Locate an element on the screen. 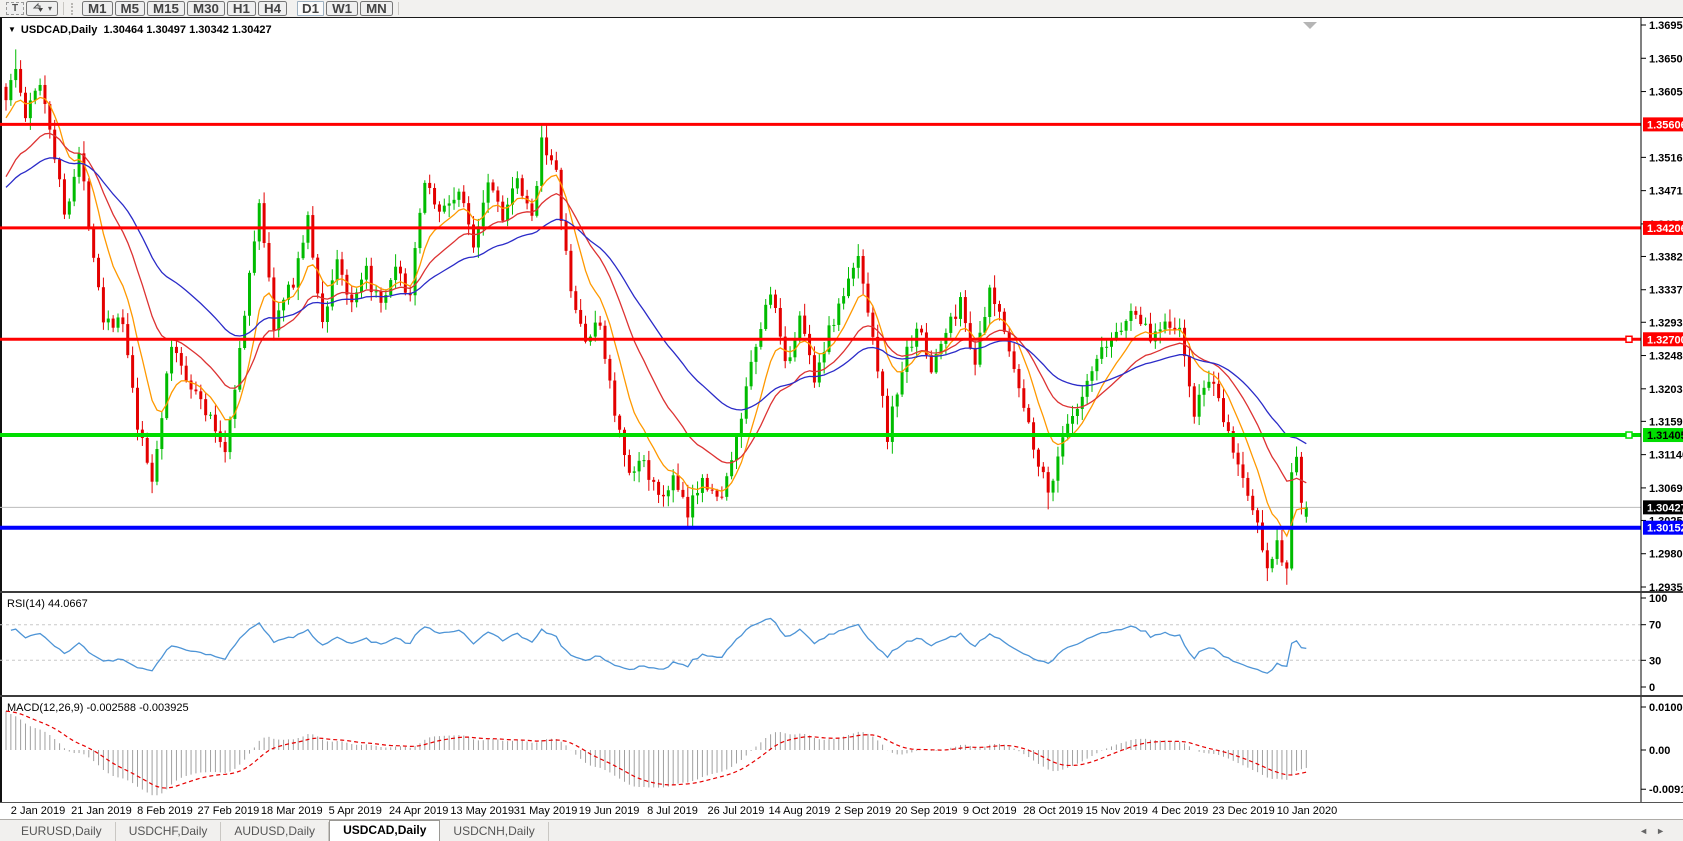 Image resolution: width=1683 pixels, height=841 pixels. macd-panel: 0.010035 0.00 -0.009153 is located at coordinates (841, 749).